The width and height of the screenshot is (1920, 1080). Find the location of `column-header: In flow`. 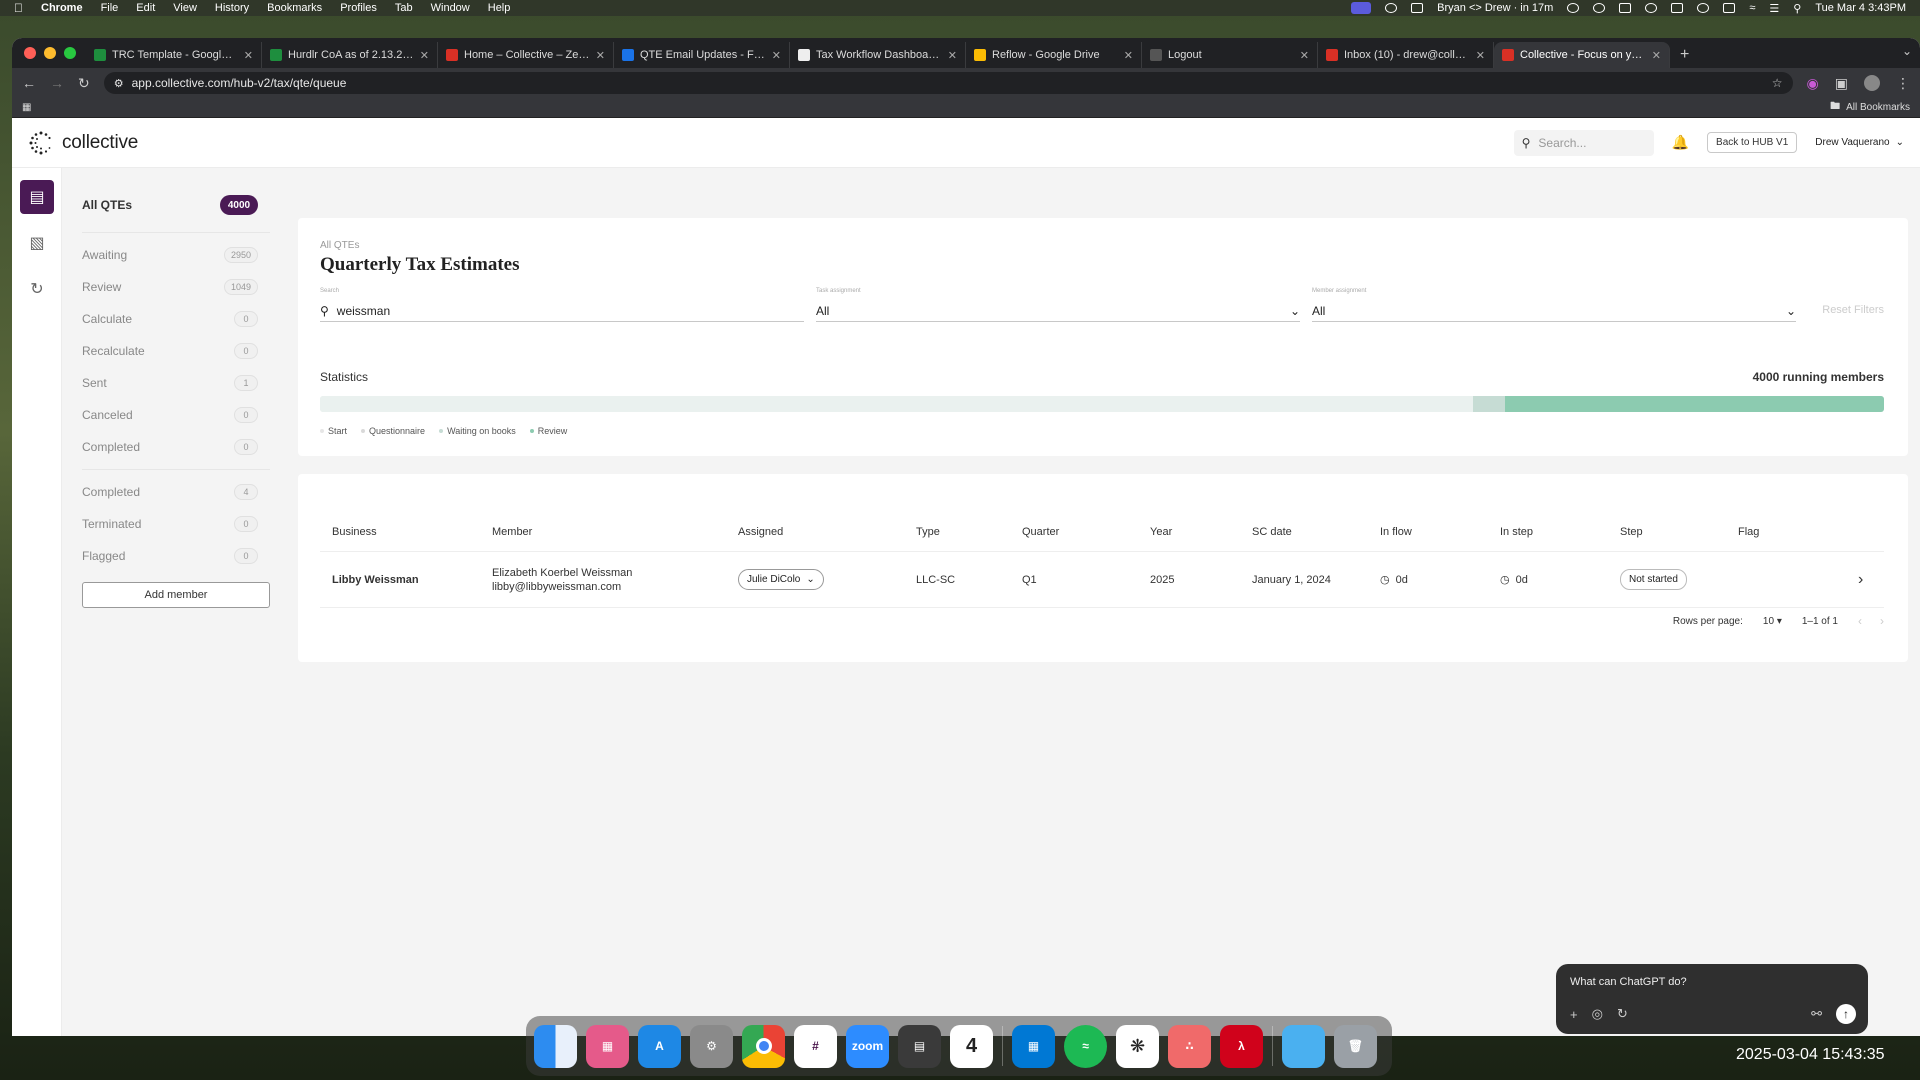

column-header: In flow is located at coordinates (1396, 532).